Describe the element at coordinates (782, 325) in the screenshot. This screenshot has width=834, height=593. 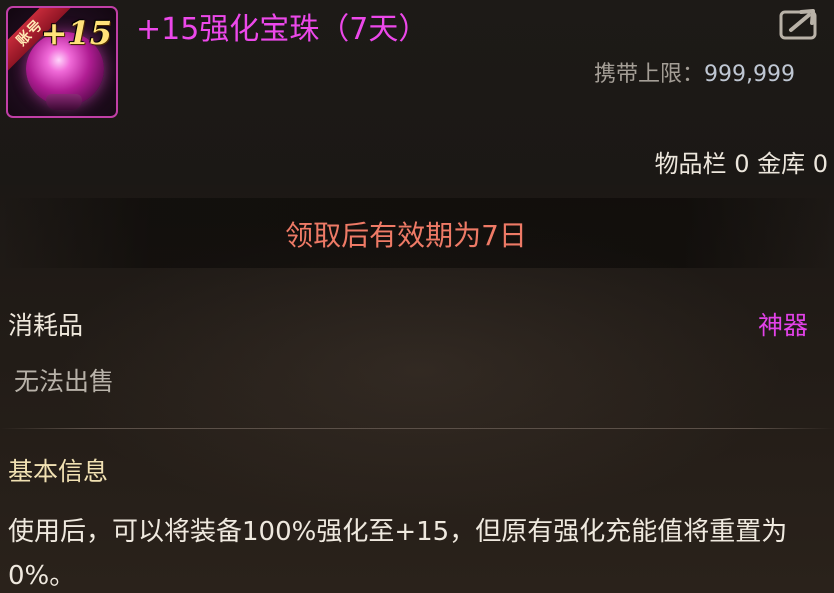
I see `item-grade: 神器` at that location.